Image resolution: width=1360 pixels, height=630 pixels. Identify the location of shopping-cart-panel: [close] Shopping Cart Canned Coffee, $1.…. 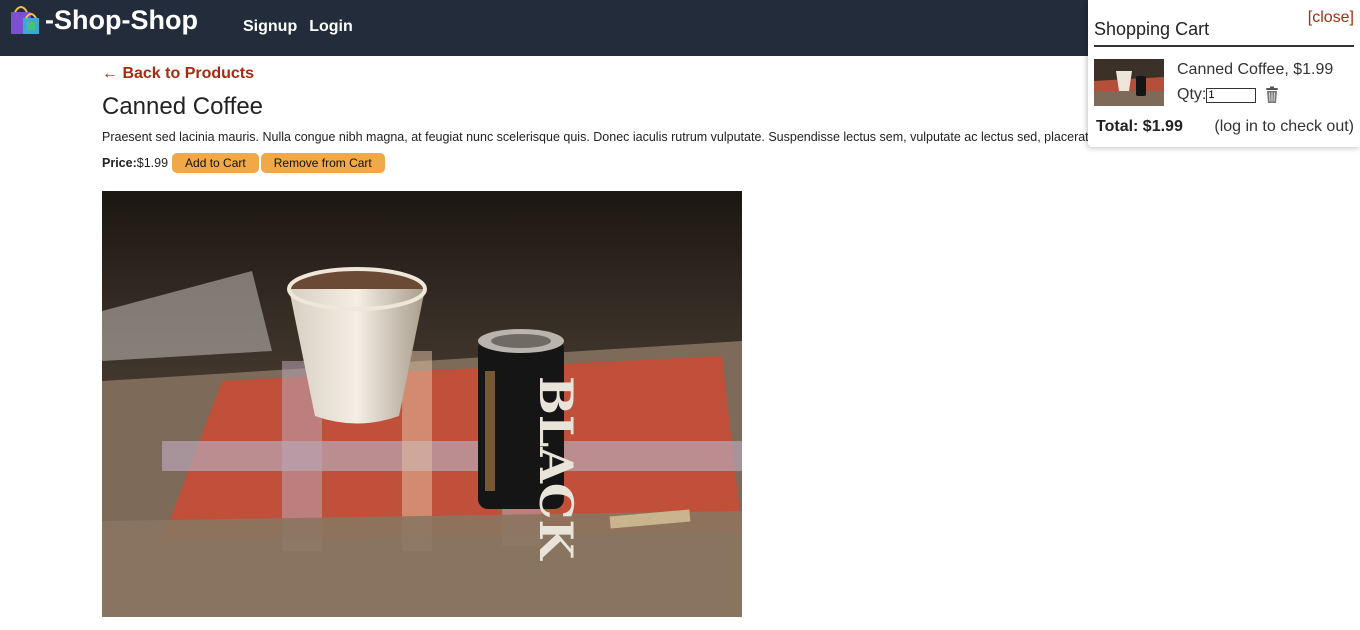
(1224, 73).